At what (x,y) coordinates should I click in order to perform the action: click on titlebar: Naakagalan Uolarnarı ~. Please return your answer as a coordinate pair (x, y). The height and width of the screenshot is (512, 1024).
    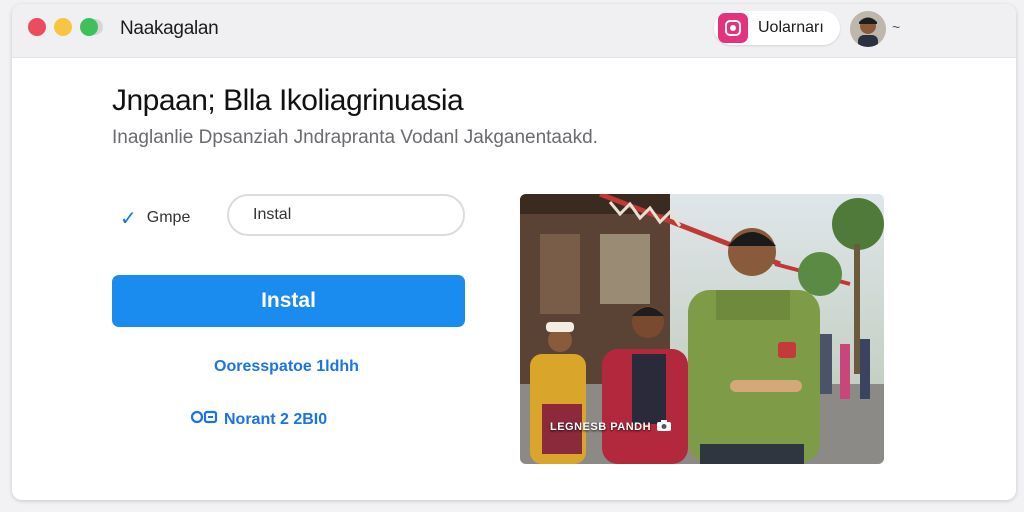
    Looking at the image, I should click on (514, 31).